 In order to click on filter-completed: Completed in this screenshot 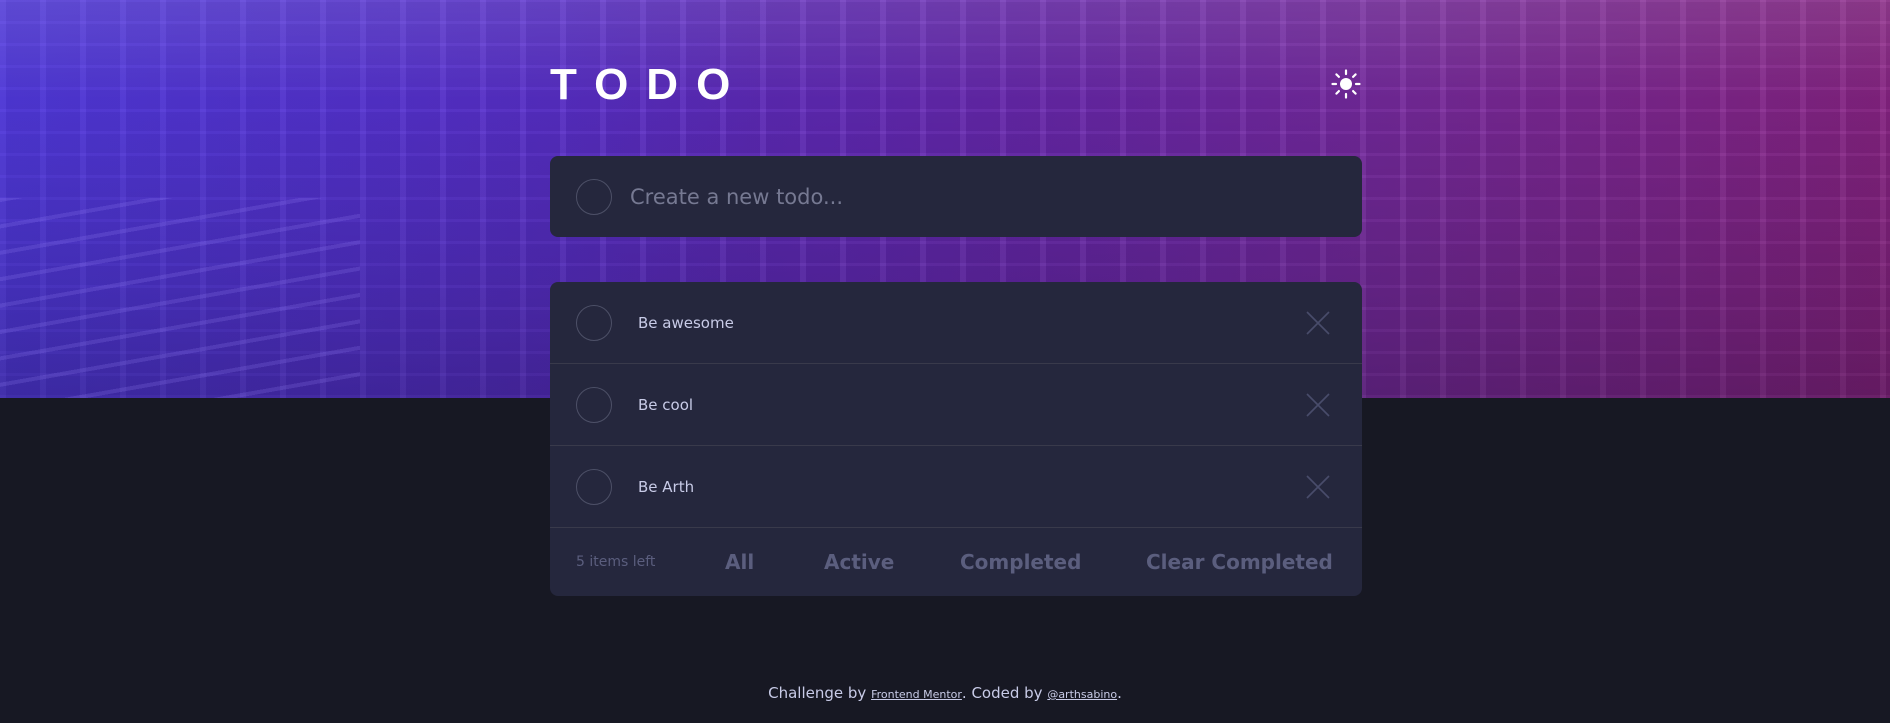, I will do `click(1020, 562)`.